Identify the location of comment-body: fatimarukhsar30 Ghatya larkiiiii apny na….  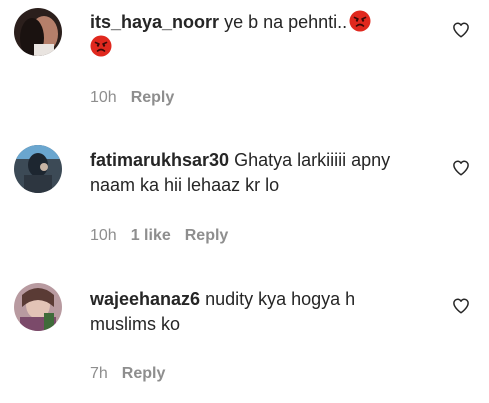
(255, 173).